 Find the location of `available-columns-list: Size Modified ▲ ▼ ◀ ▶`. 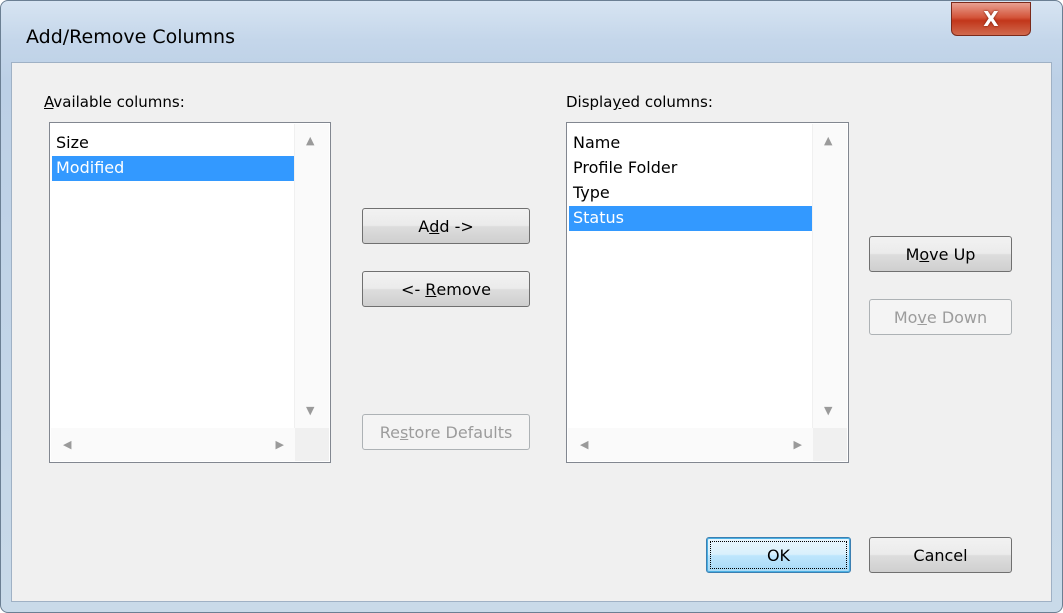

available-columns-list: Size Modified ▲ ▼ ◀ ▶ is located at coordinates (190, 292).